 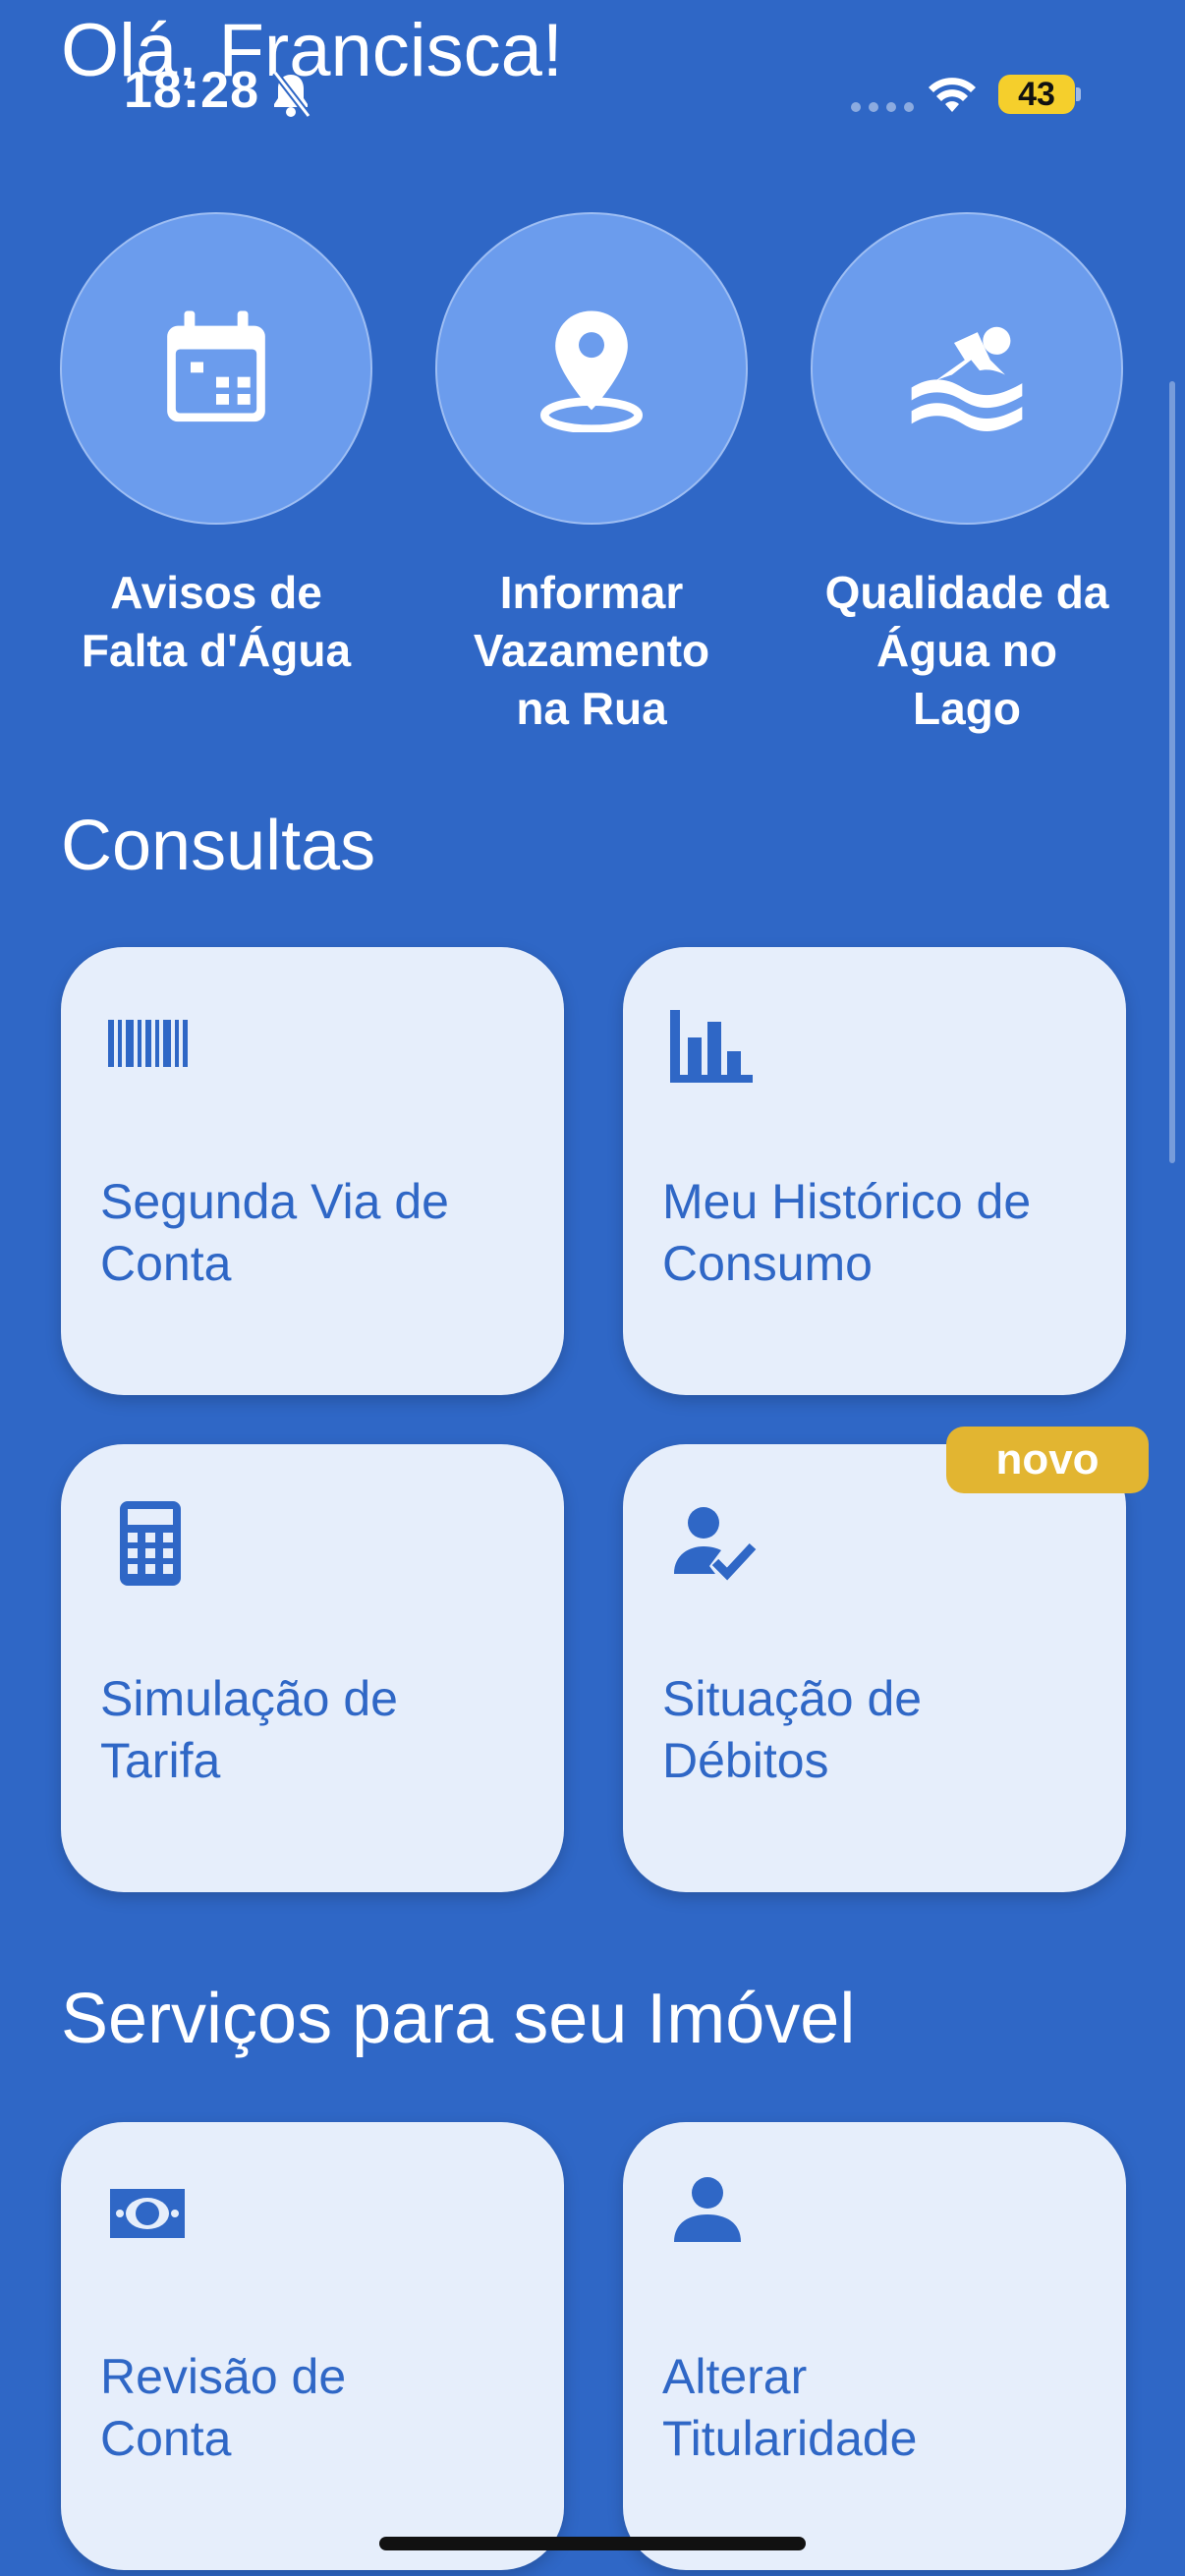 I want to click on label-line: Alterar, so click(x=735, y=2376).